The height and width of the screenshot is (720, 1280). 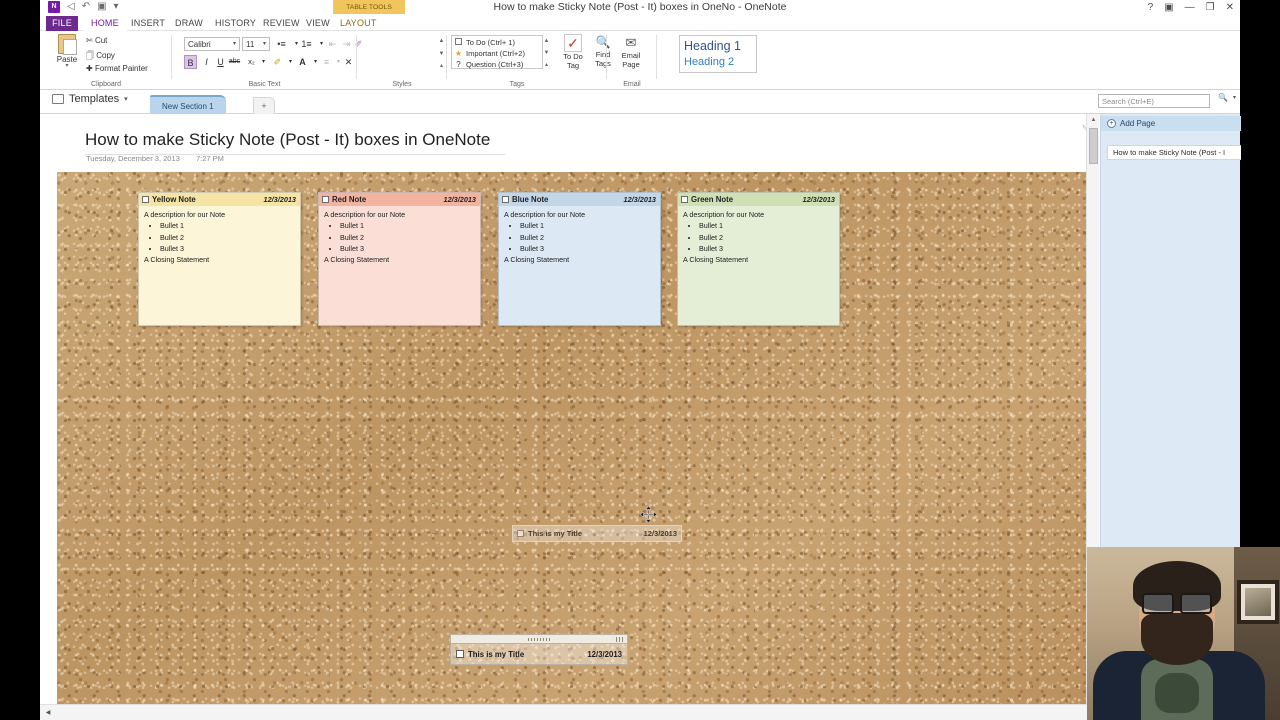 What do you see at coordinates (718, 62) in the screenshot?
I see `style-heading-2: Heading 2` at bounding box center [718, 62].